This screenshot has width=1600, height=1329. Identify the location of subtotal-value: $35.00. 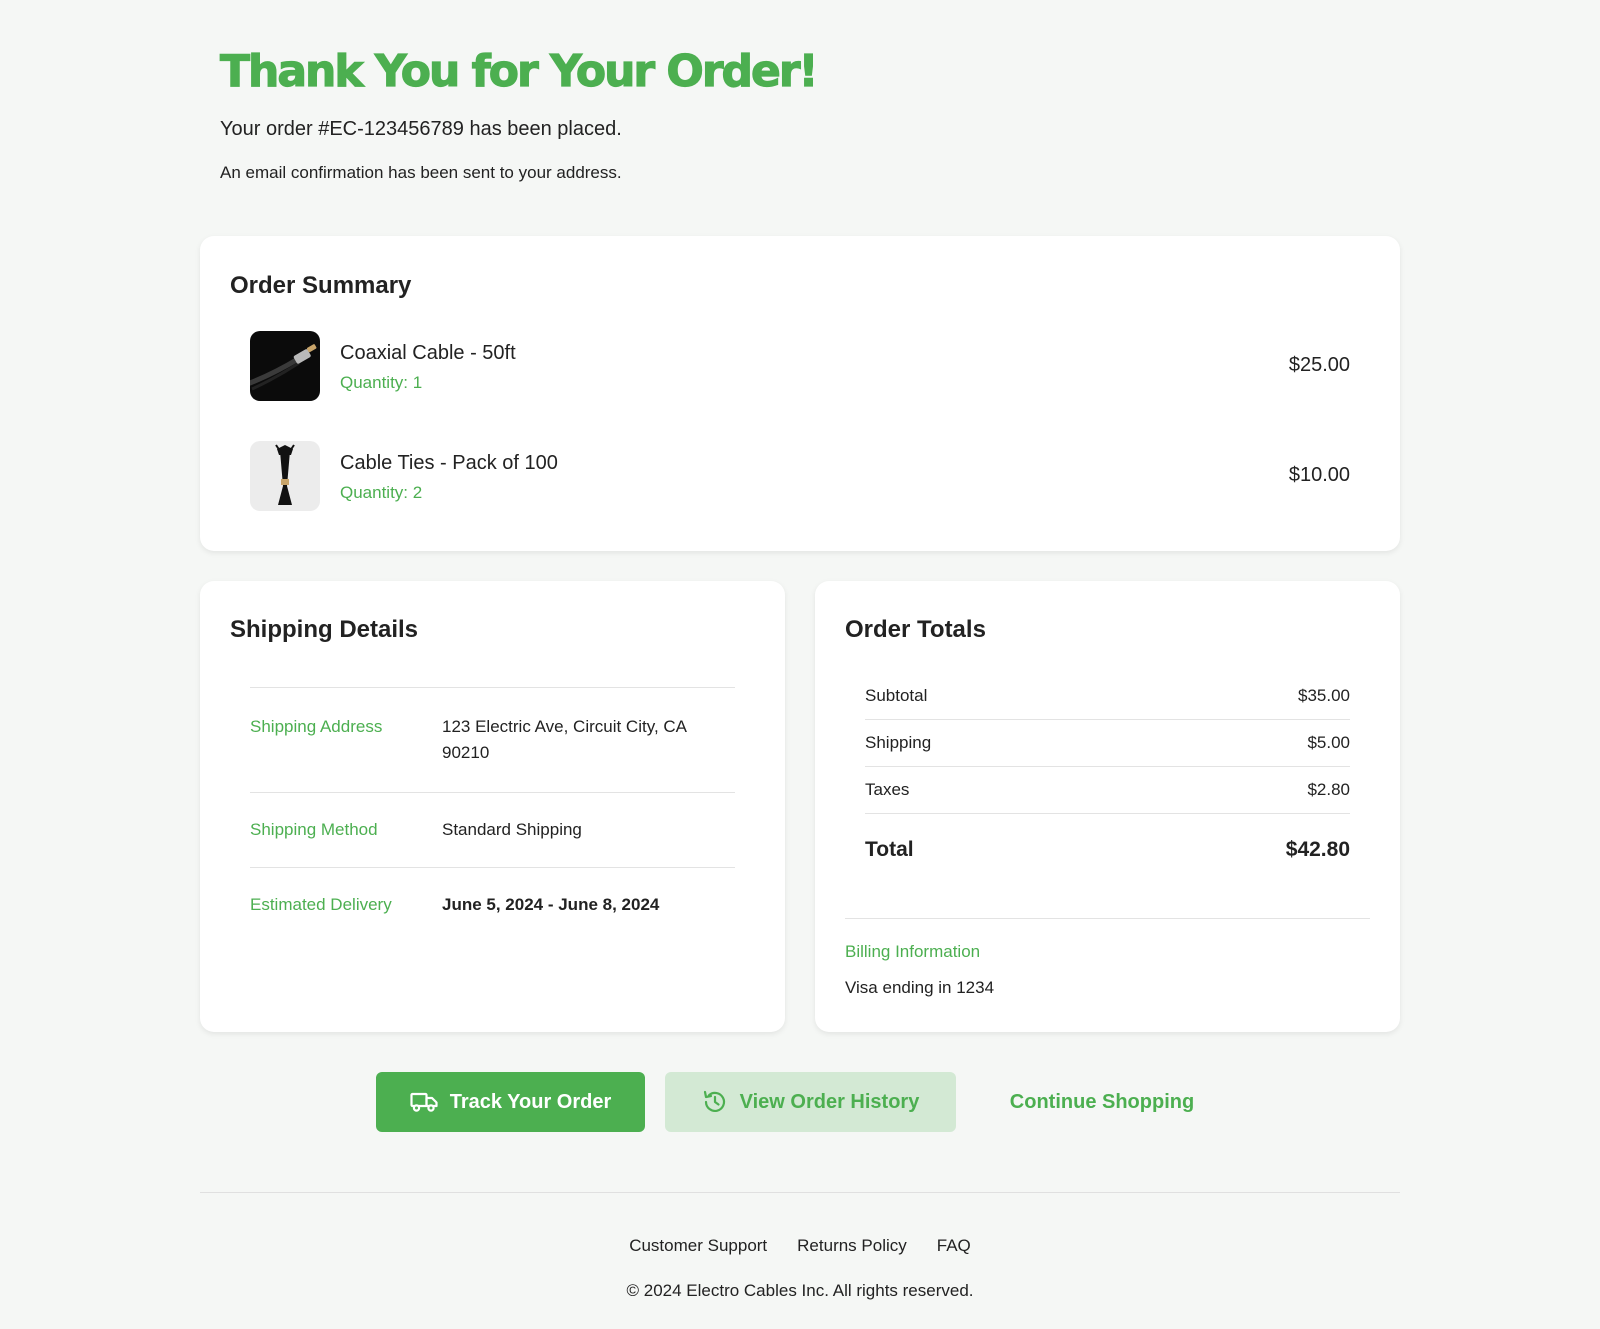
(1324, 695).